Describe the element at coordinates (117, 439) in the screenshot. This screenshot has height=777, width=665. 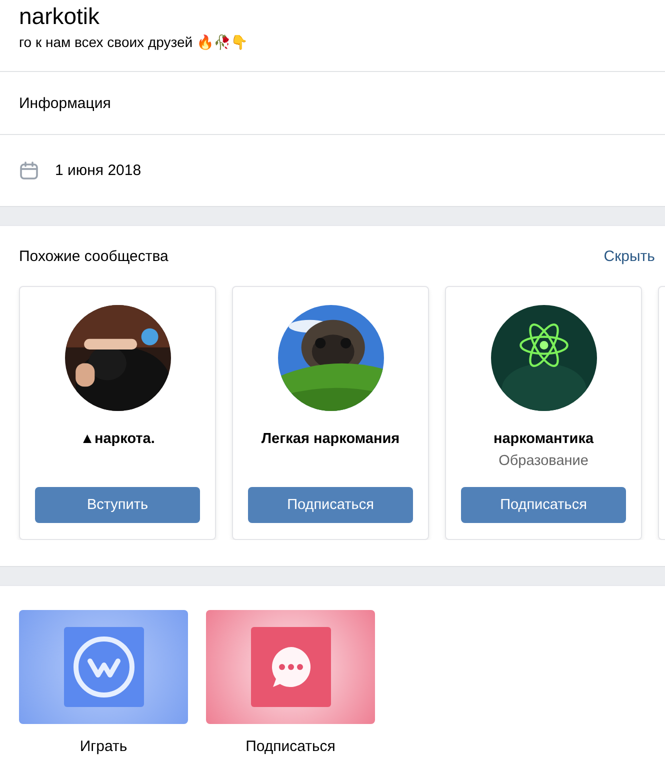
I see `community-name: ▲наркота.` at that location.